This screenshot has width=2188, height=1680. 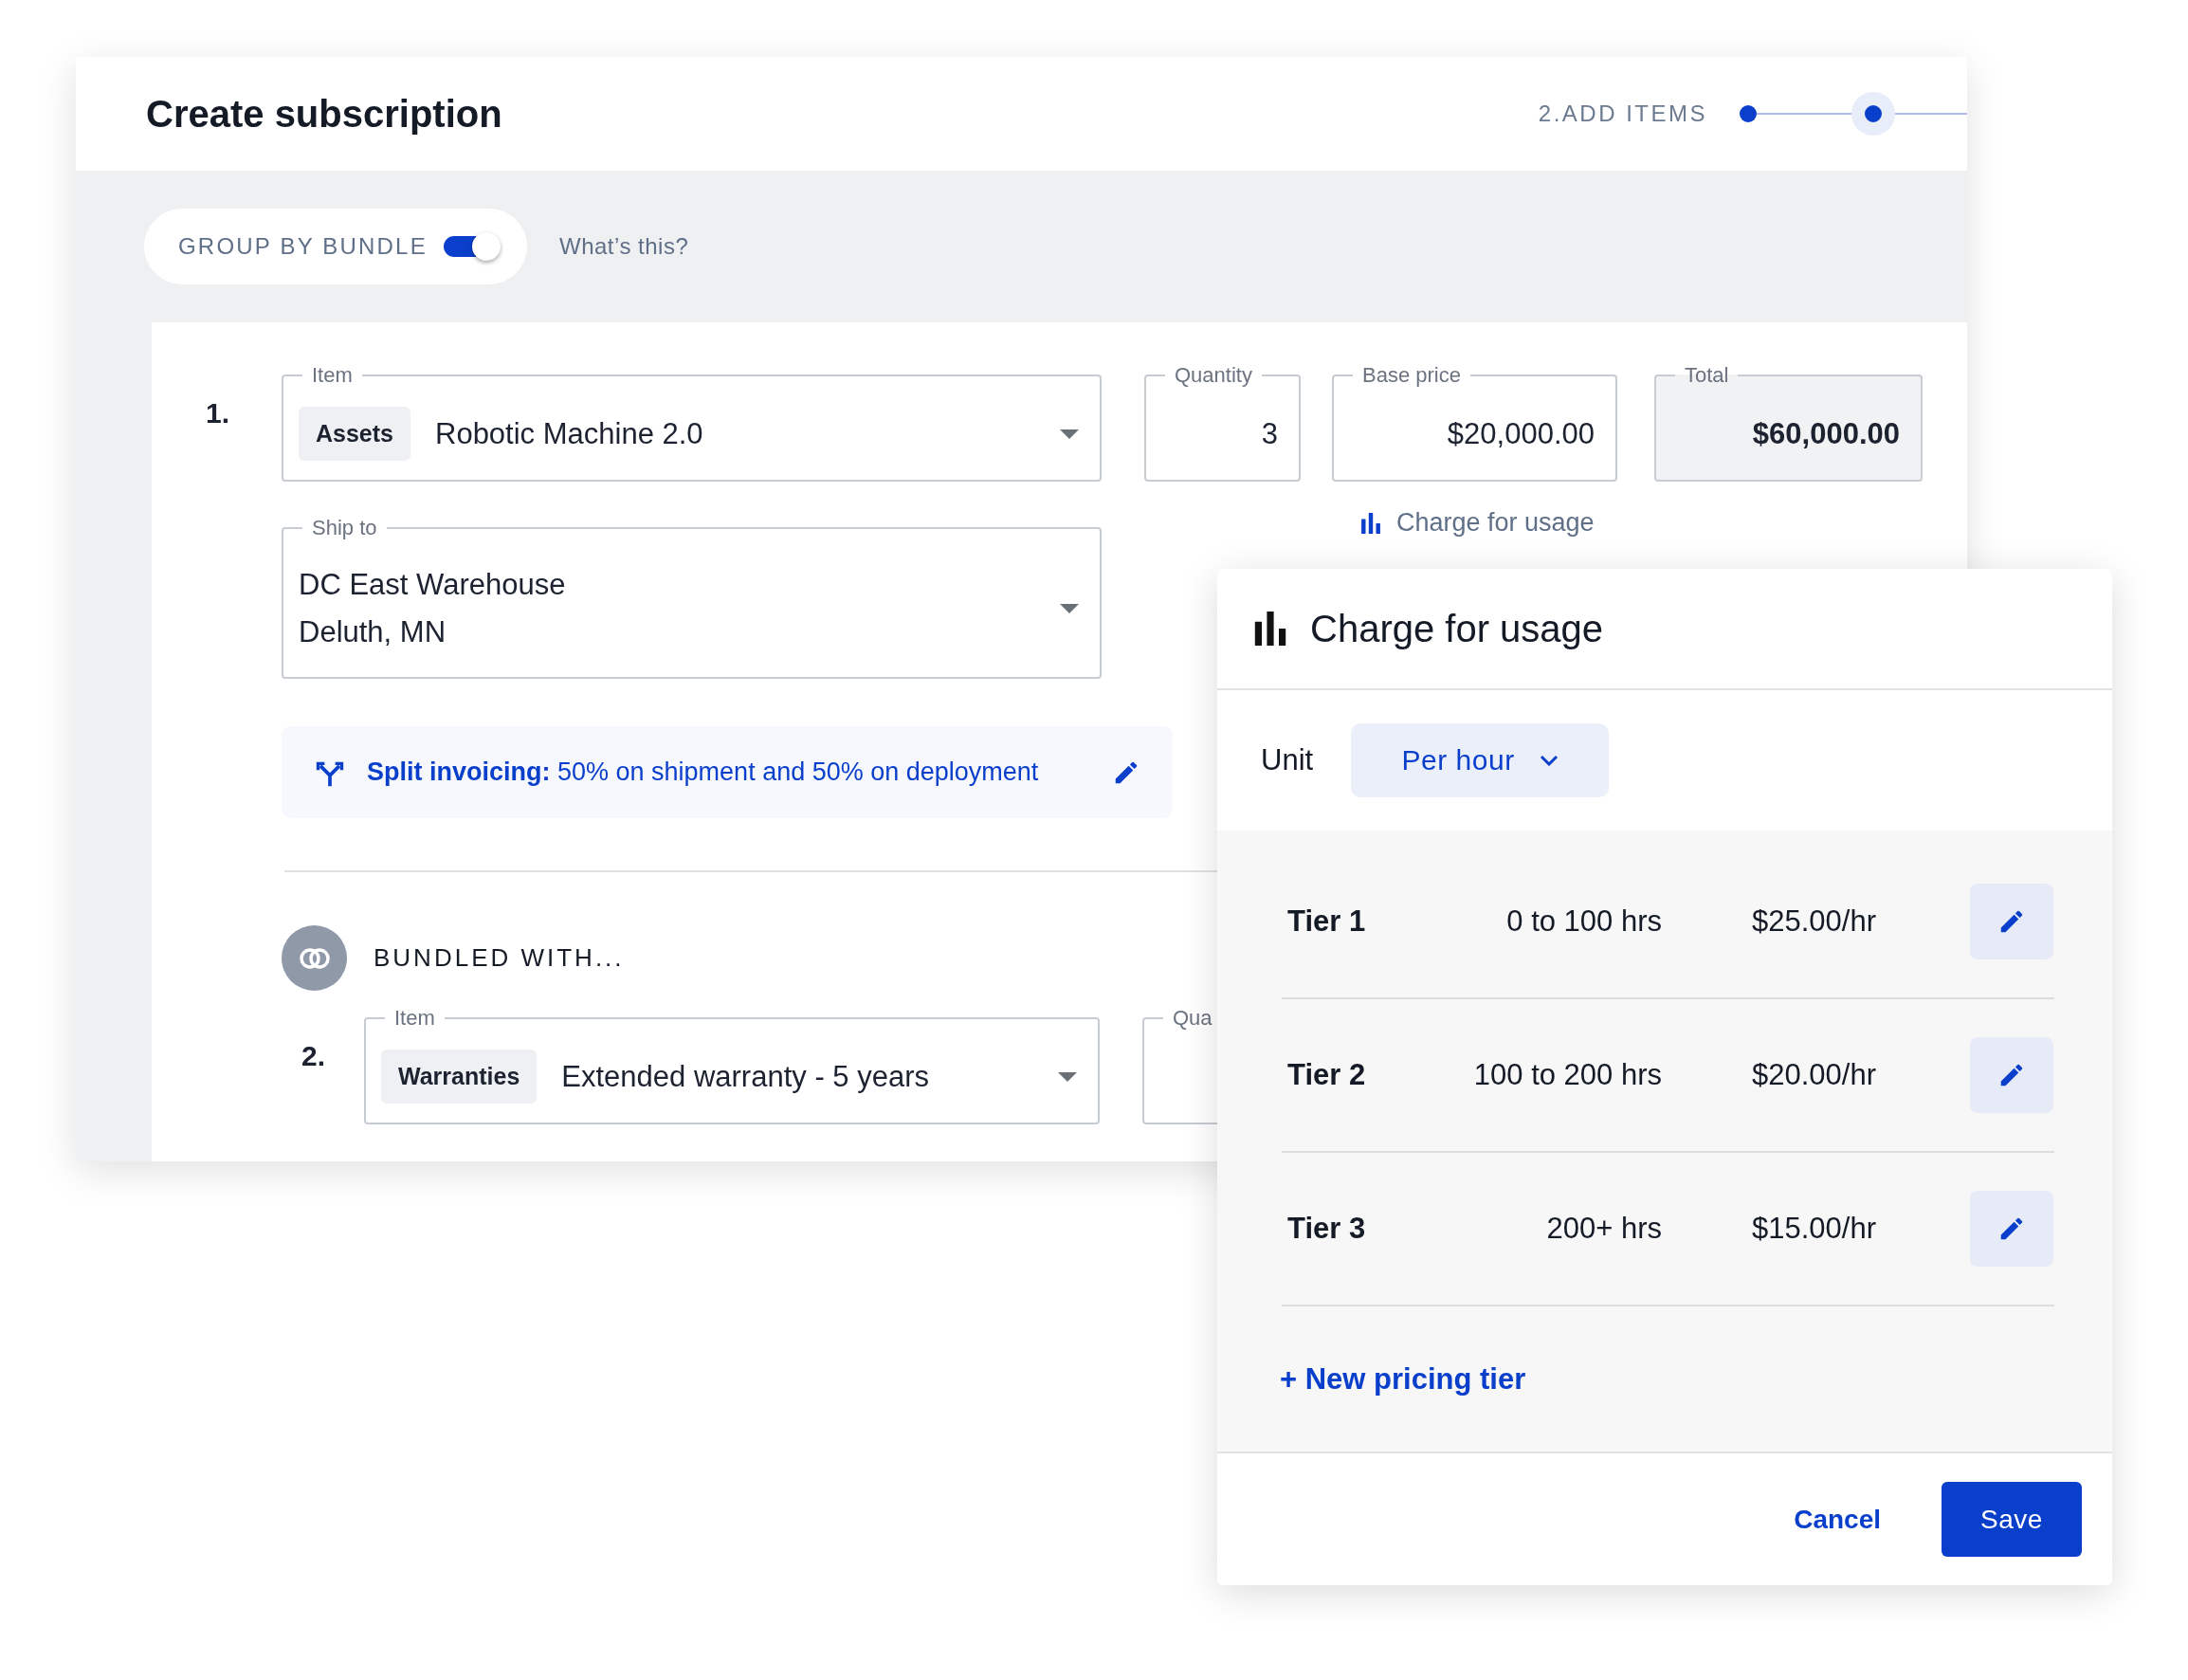 What do you see at coordinates (1814, 1229) in the screenshot?
I see `tier-price: $15.00/hr` at bounding box center [1814, 1229].